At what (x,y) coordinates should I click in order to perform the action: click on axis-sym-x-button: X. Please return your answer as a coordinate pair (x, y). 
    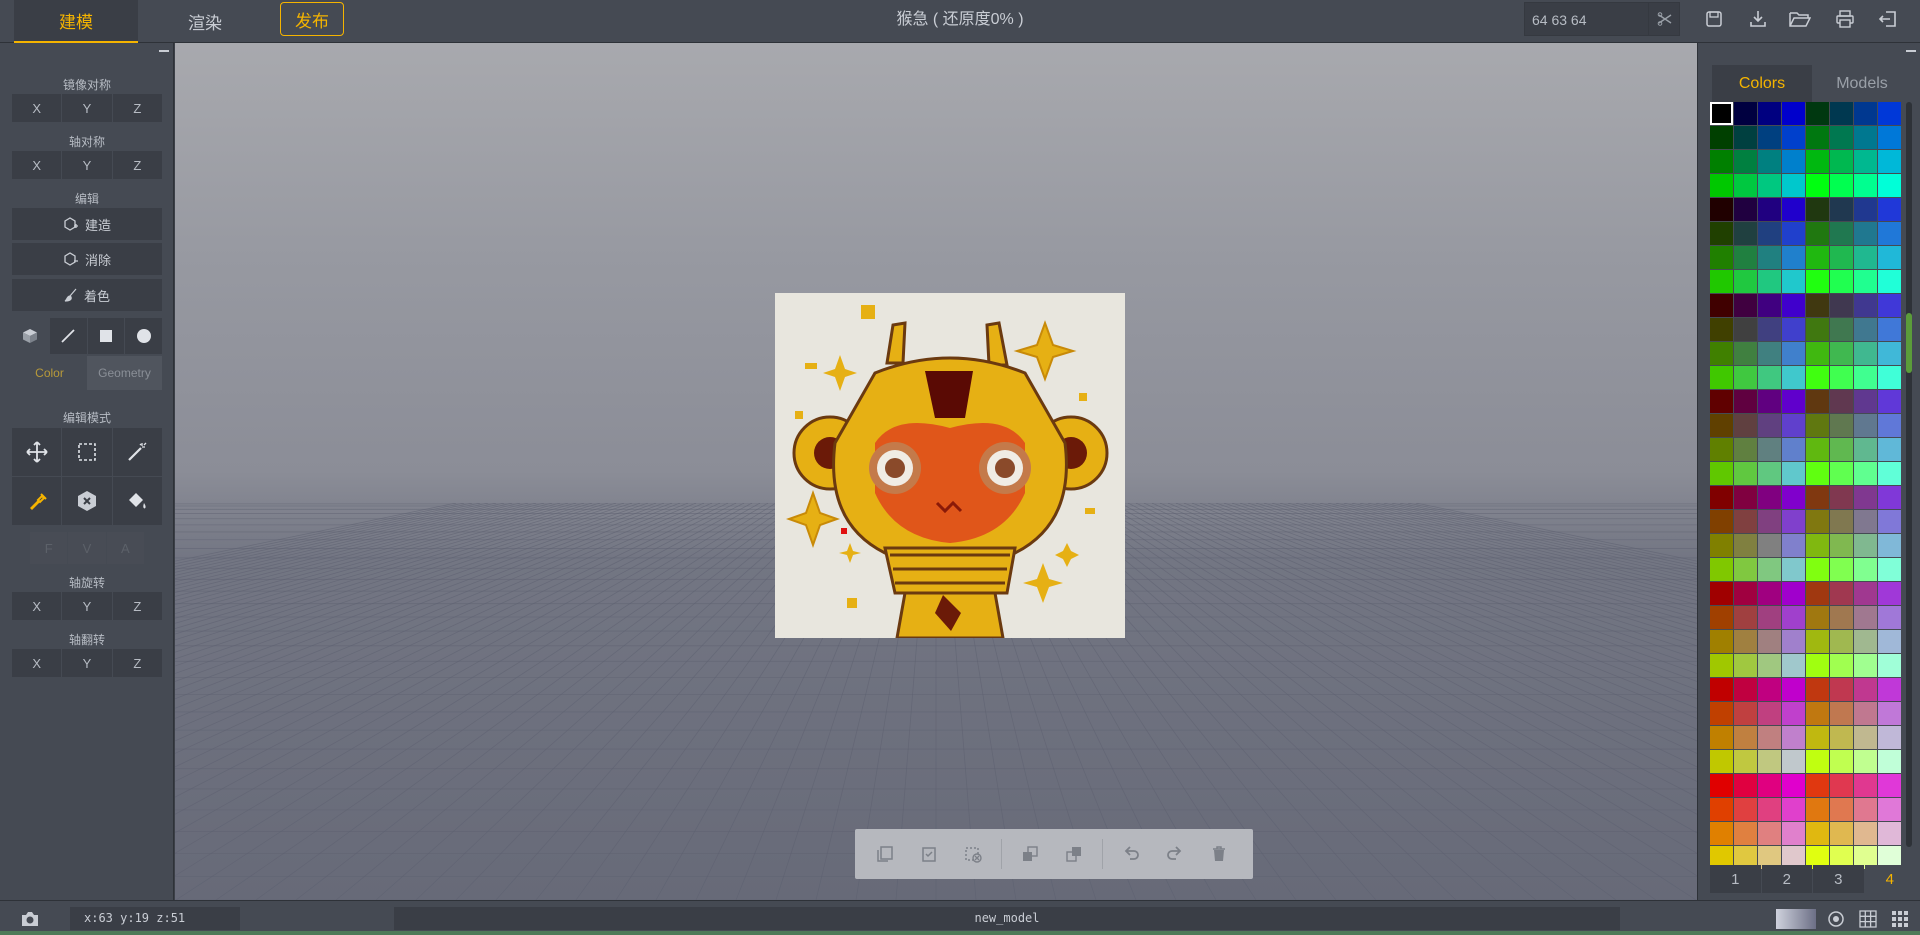
    Looking at the image, I should click on (37, 165).